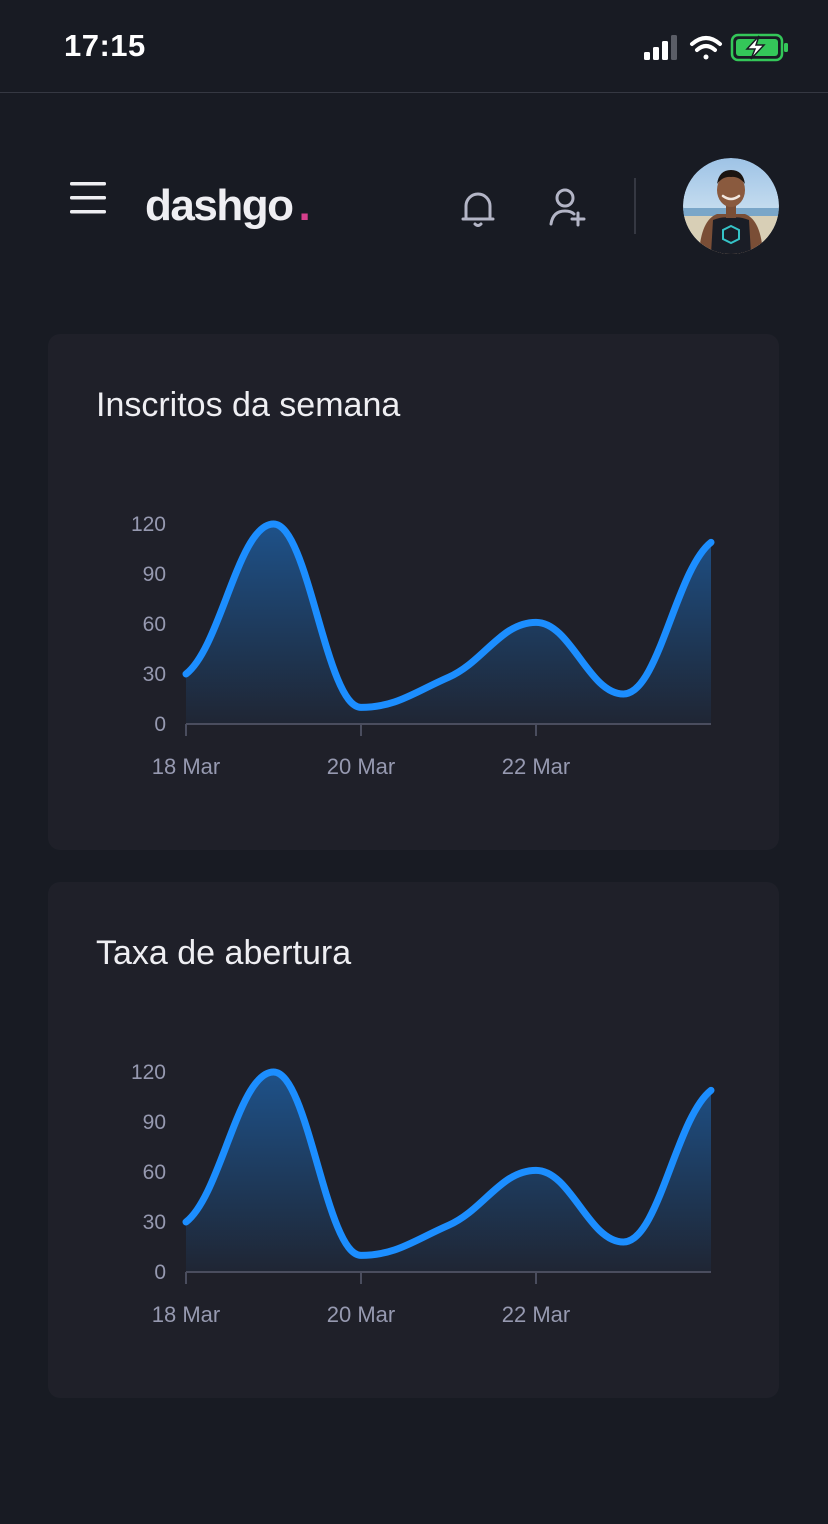 The width and height of the screenshot is (828, 1524). What do you see at coordinates (478, 208) in the screenshot?
I see `bell-icon` at bounding box center [478, 208].